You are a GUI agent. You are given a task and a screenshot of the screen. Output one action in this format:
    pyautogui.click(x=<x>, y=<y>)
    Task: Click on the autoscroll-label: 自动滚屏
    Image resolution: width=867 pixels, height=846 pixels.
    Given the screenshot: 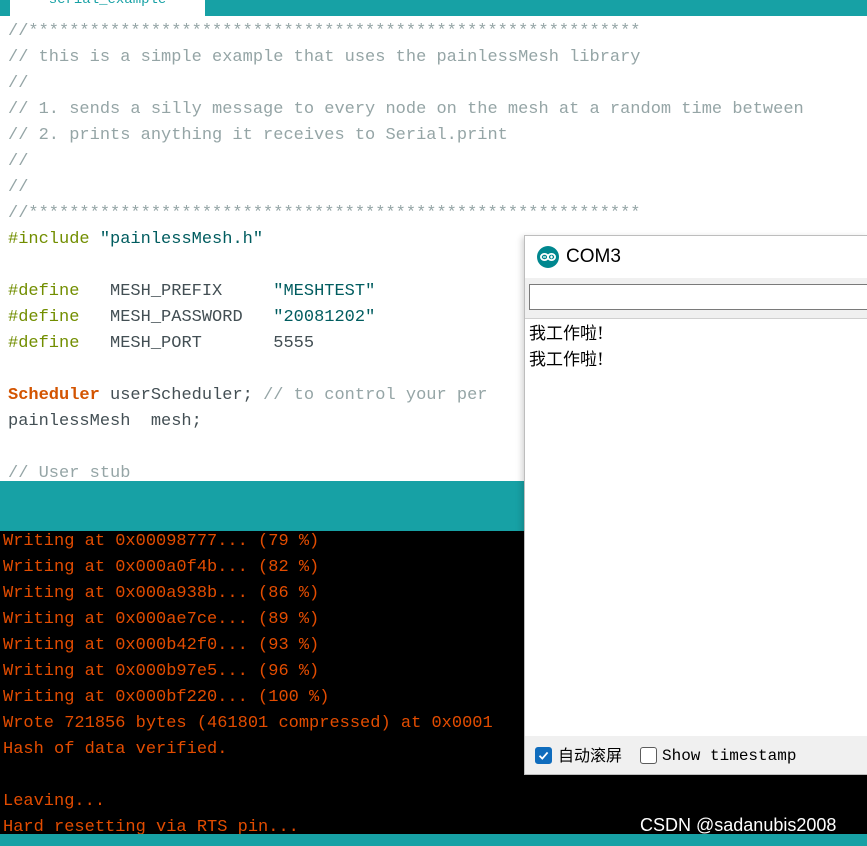 What is the action you would take?
    pyautogui.click(x=590, y=756)
    